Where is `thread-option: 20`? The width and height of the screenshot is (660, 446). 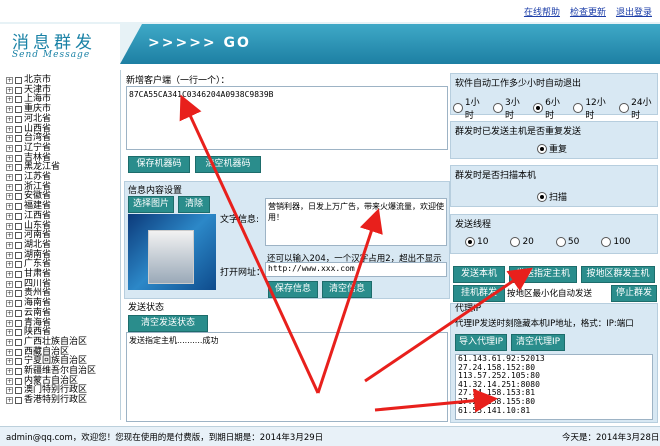 thread-option: 20 is located at coordinates (522, 242).